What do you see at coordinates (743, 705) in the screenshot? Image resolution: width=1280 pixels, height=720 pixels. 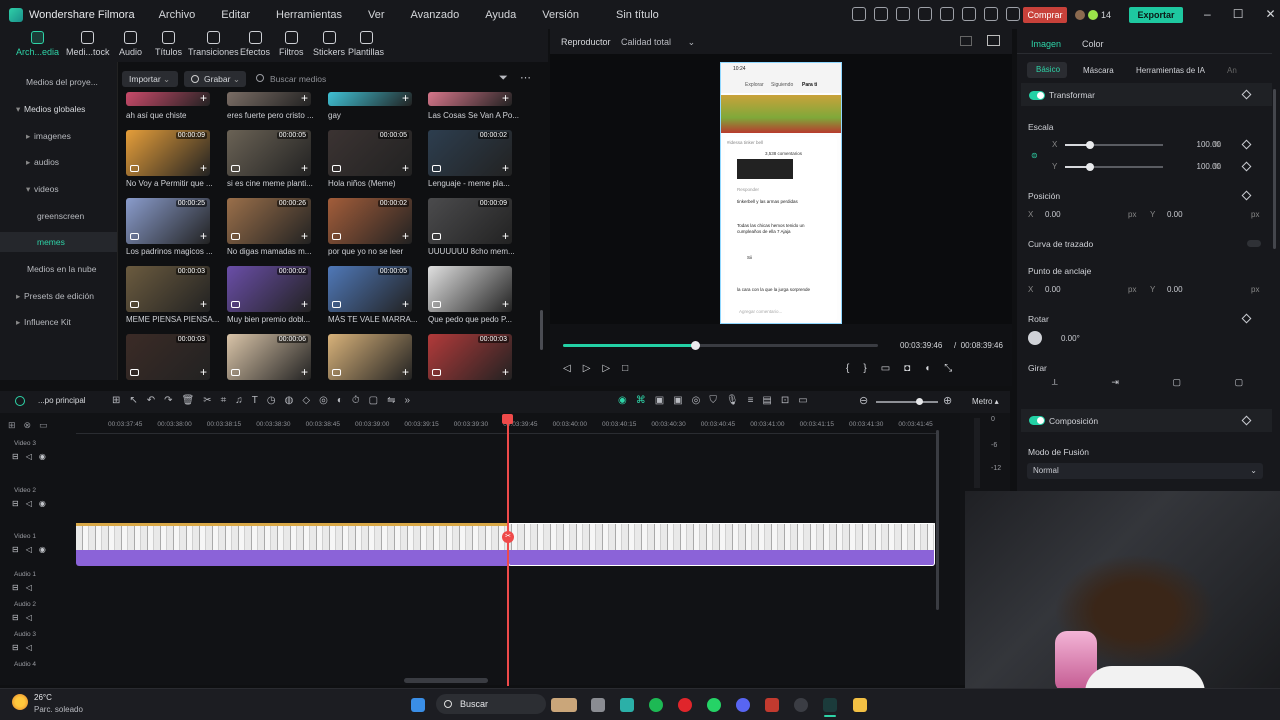 I see `discord-icon` at bounding box center [743, 705].